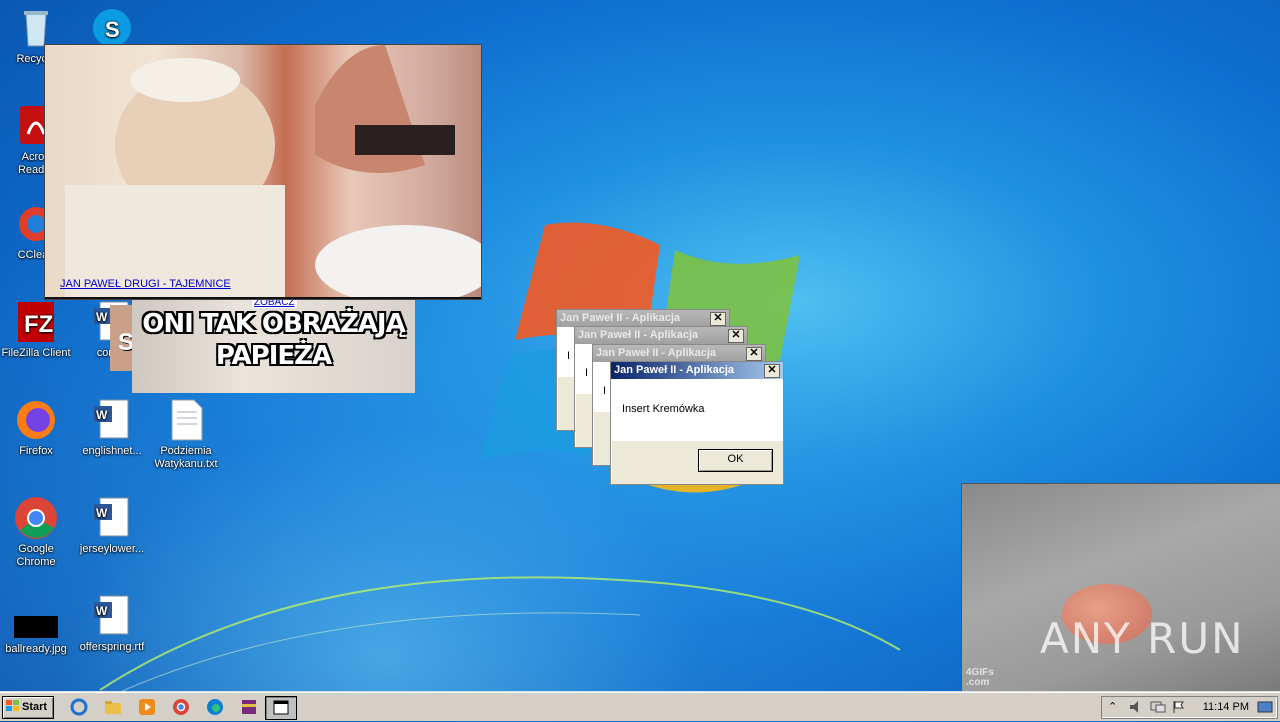 This screenshot has height=722, width=1280. Describe the element at coordinates (112, 29) in the screenshot. I see `svg-text: S` at that location.